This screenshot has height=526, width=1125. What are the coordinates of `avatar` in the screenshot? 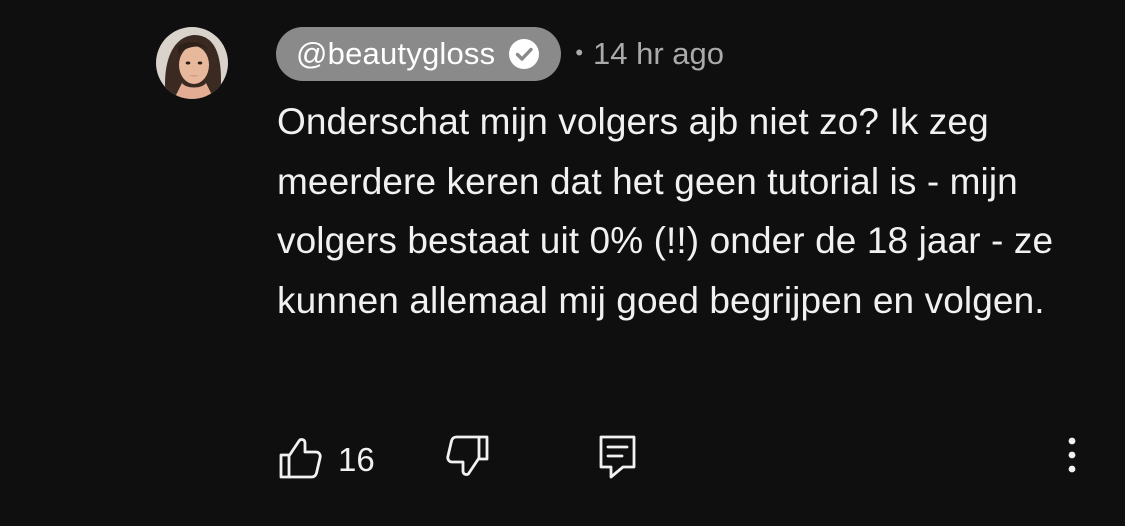 It's located at (192, 63).